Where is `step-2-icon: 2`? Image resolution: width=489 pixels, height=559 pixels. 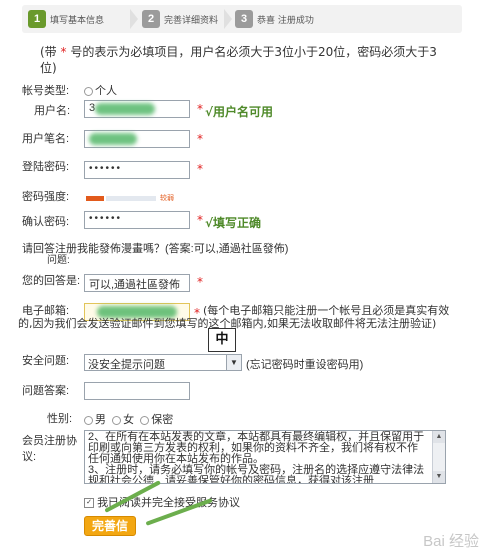 step-2-icon: 2 is located at coordinates (151, 19).